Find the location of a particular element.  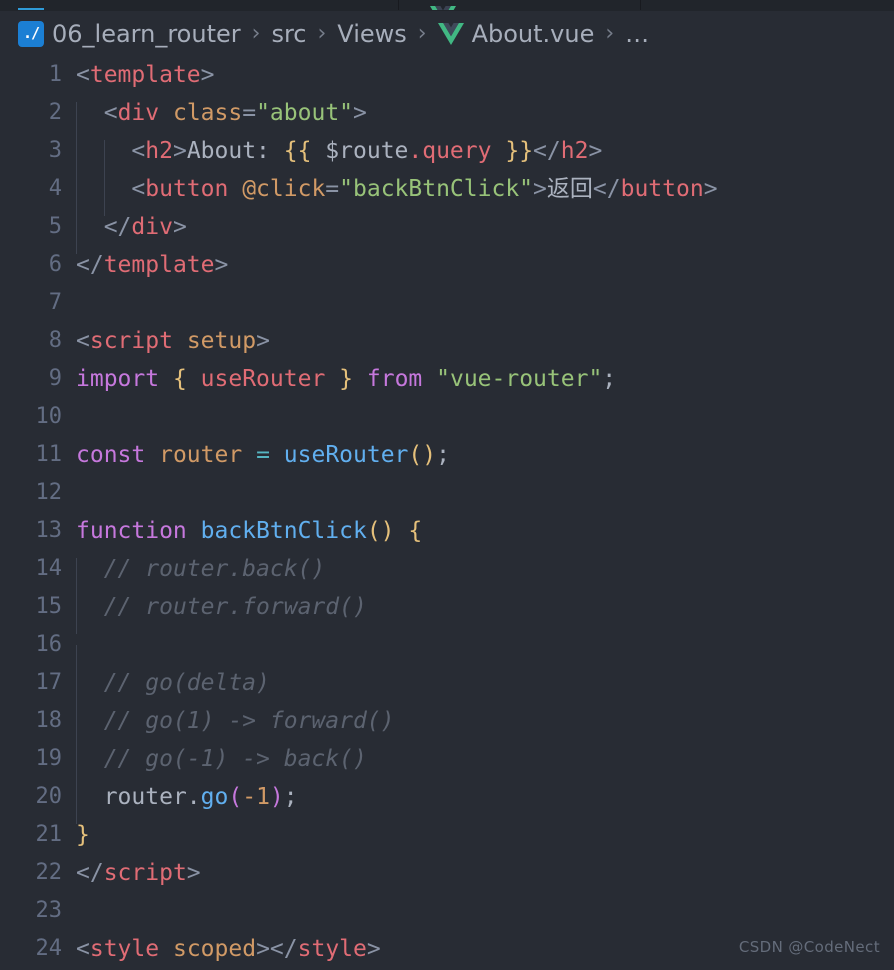

breadcrumb-label: 06_learn_router is located at coordinates (146, 33).